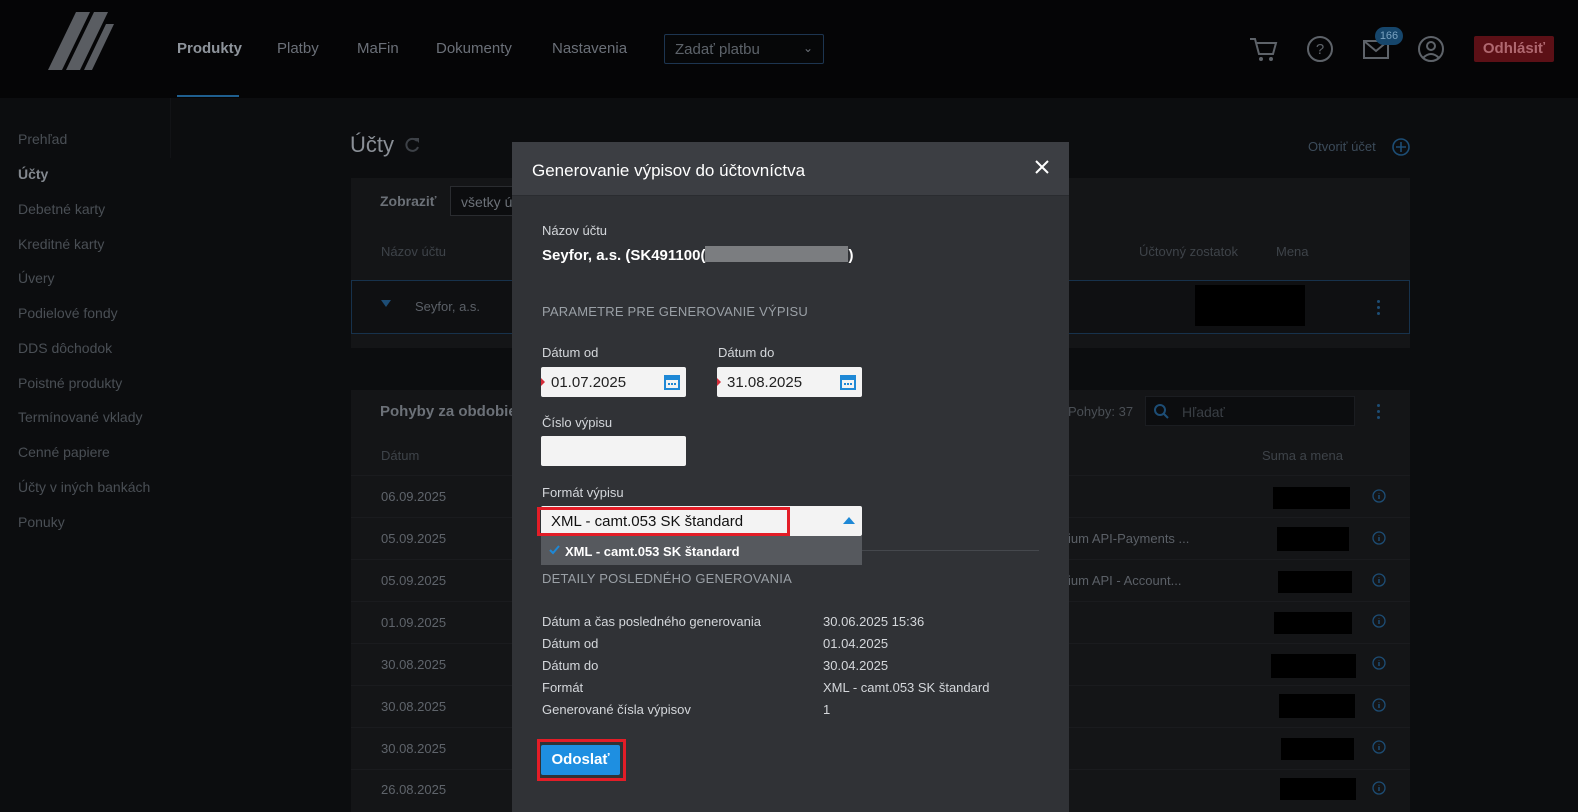  What do you see at coordinates (372, 144) in the screenshot?
I see `page-title: Účty` at bounding box center [372, 144].